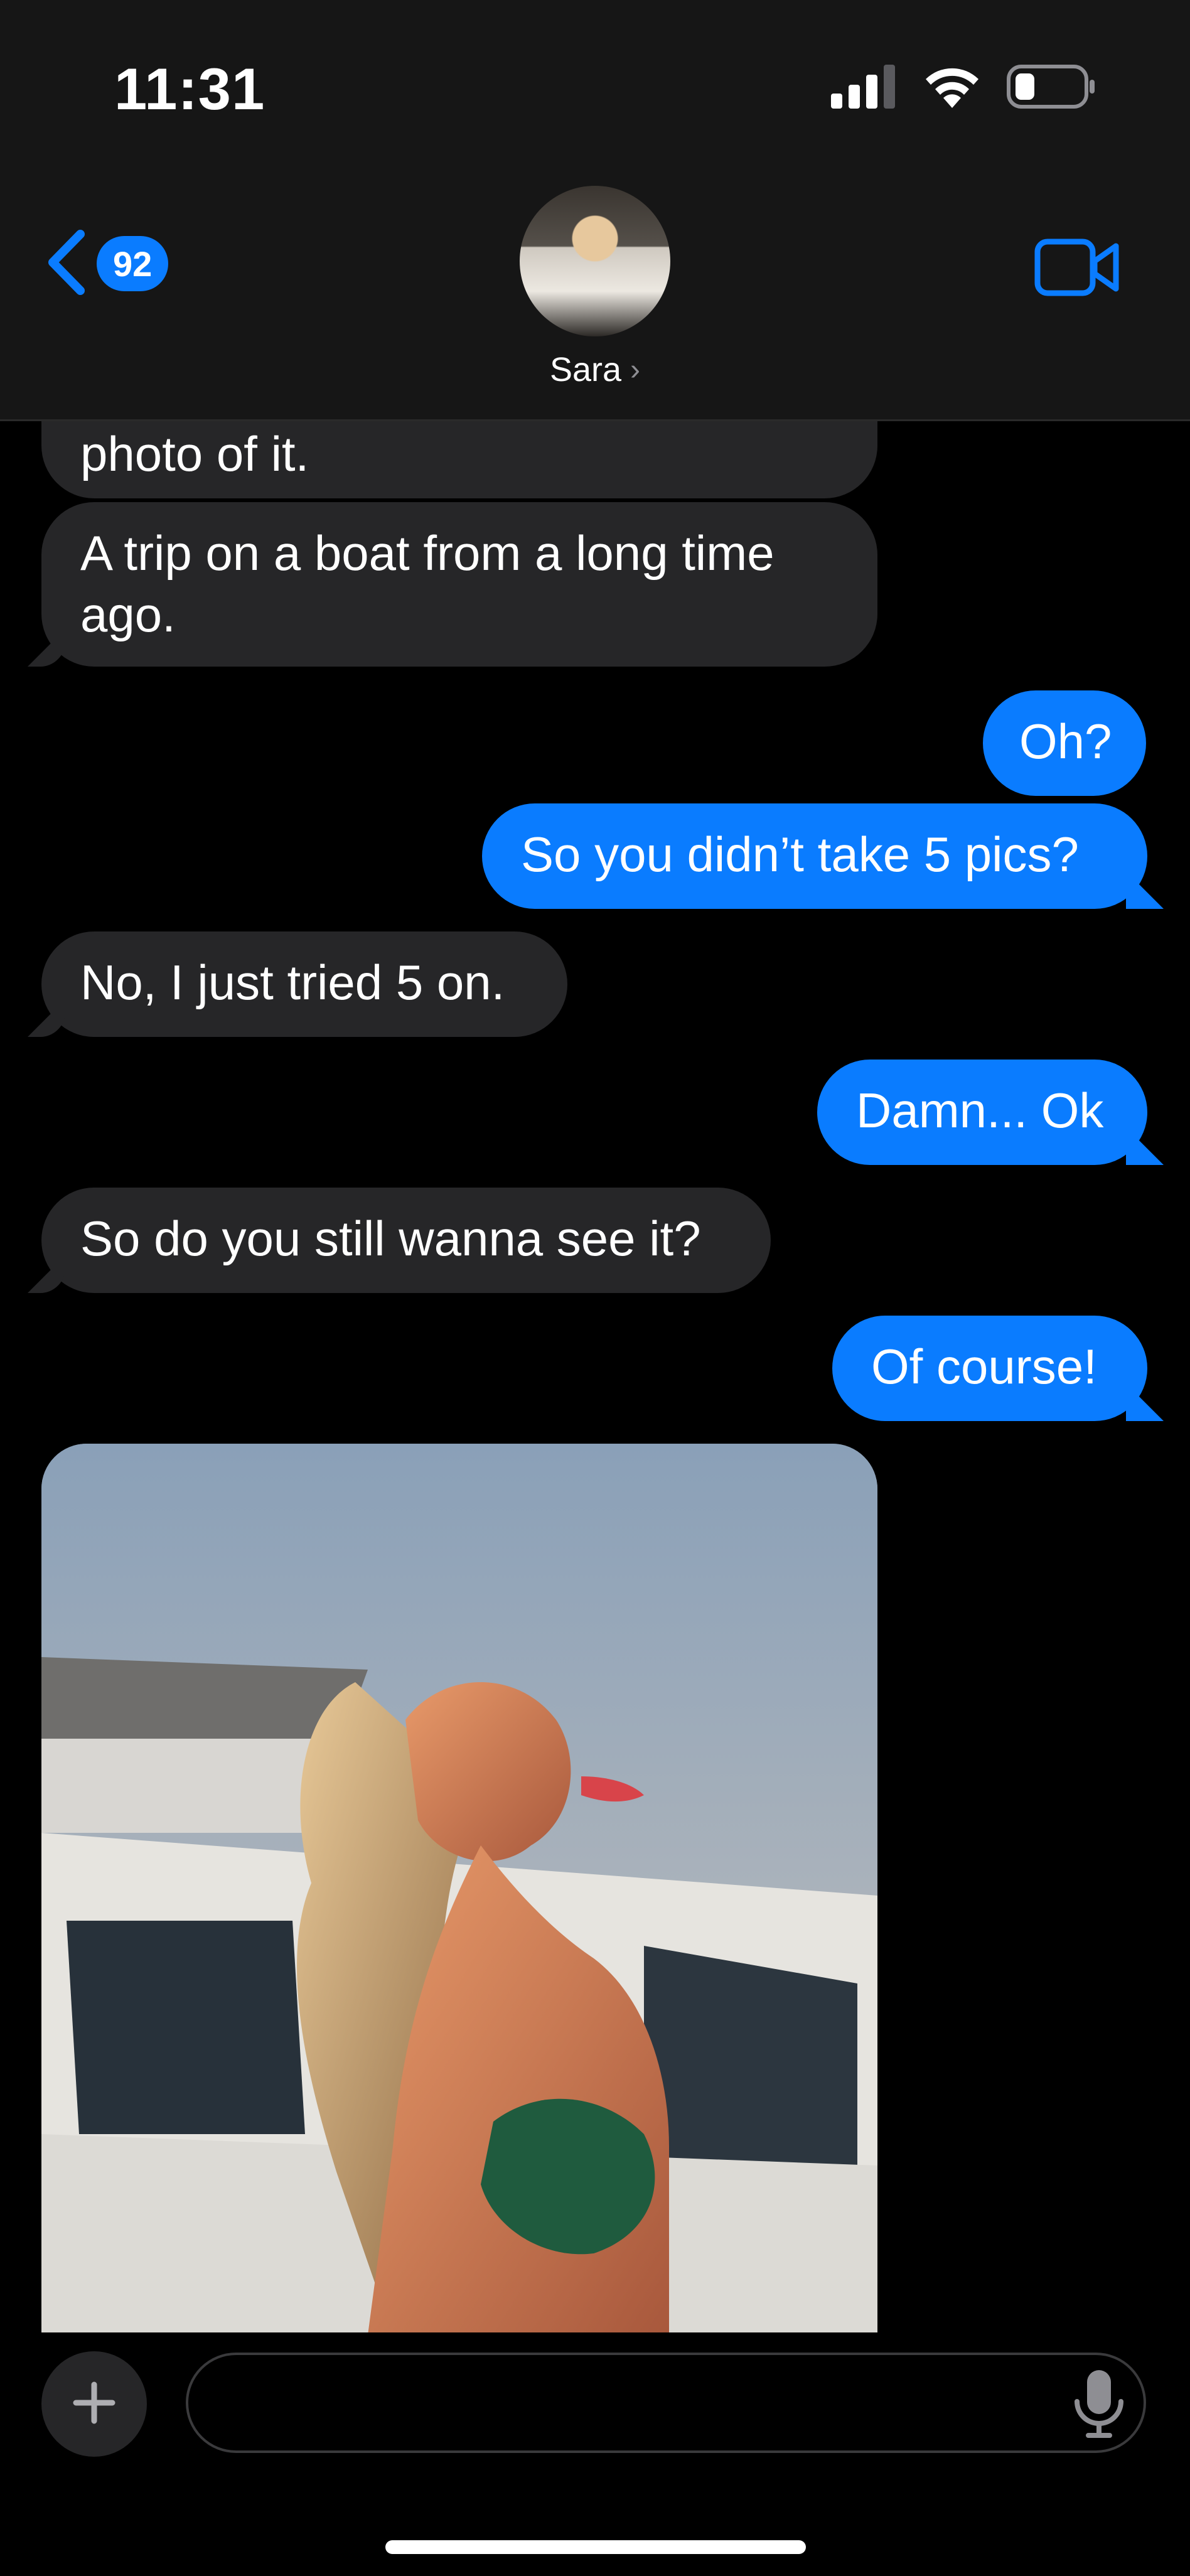 The width and height of the screenshot is (1190, 2576). What do you see at coordinates (128, 614) in the screenshot?
I see `message-text: ago.` at bounding box center [128, 614].